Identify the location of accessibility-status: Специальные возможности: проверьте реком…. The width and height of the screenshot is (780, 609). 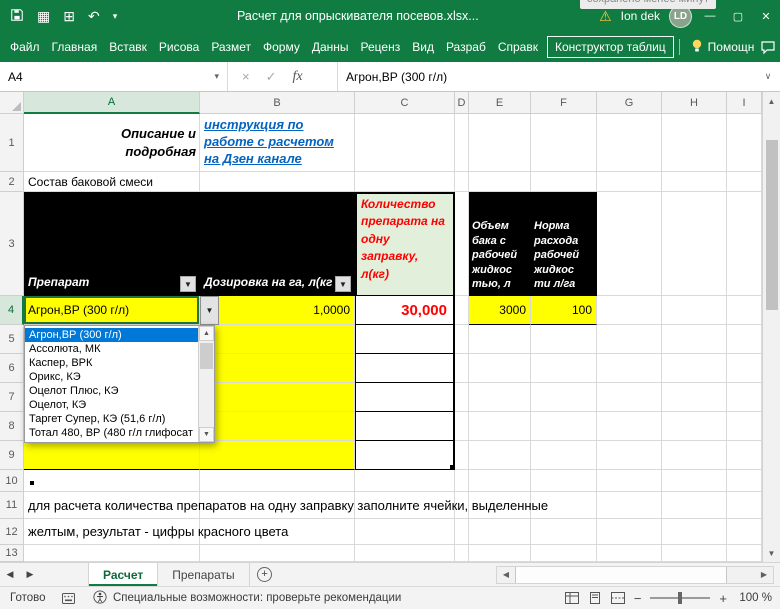
(247, 598).